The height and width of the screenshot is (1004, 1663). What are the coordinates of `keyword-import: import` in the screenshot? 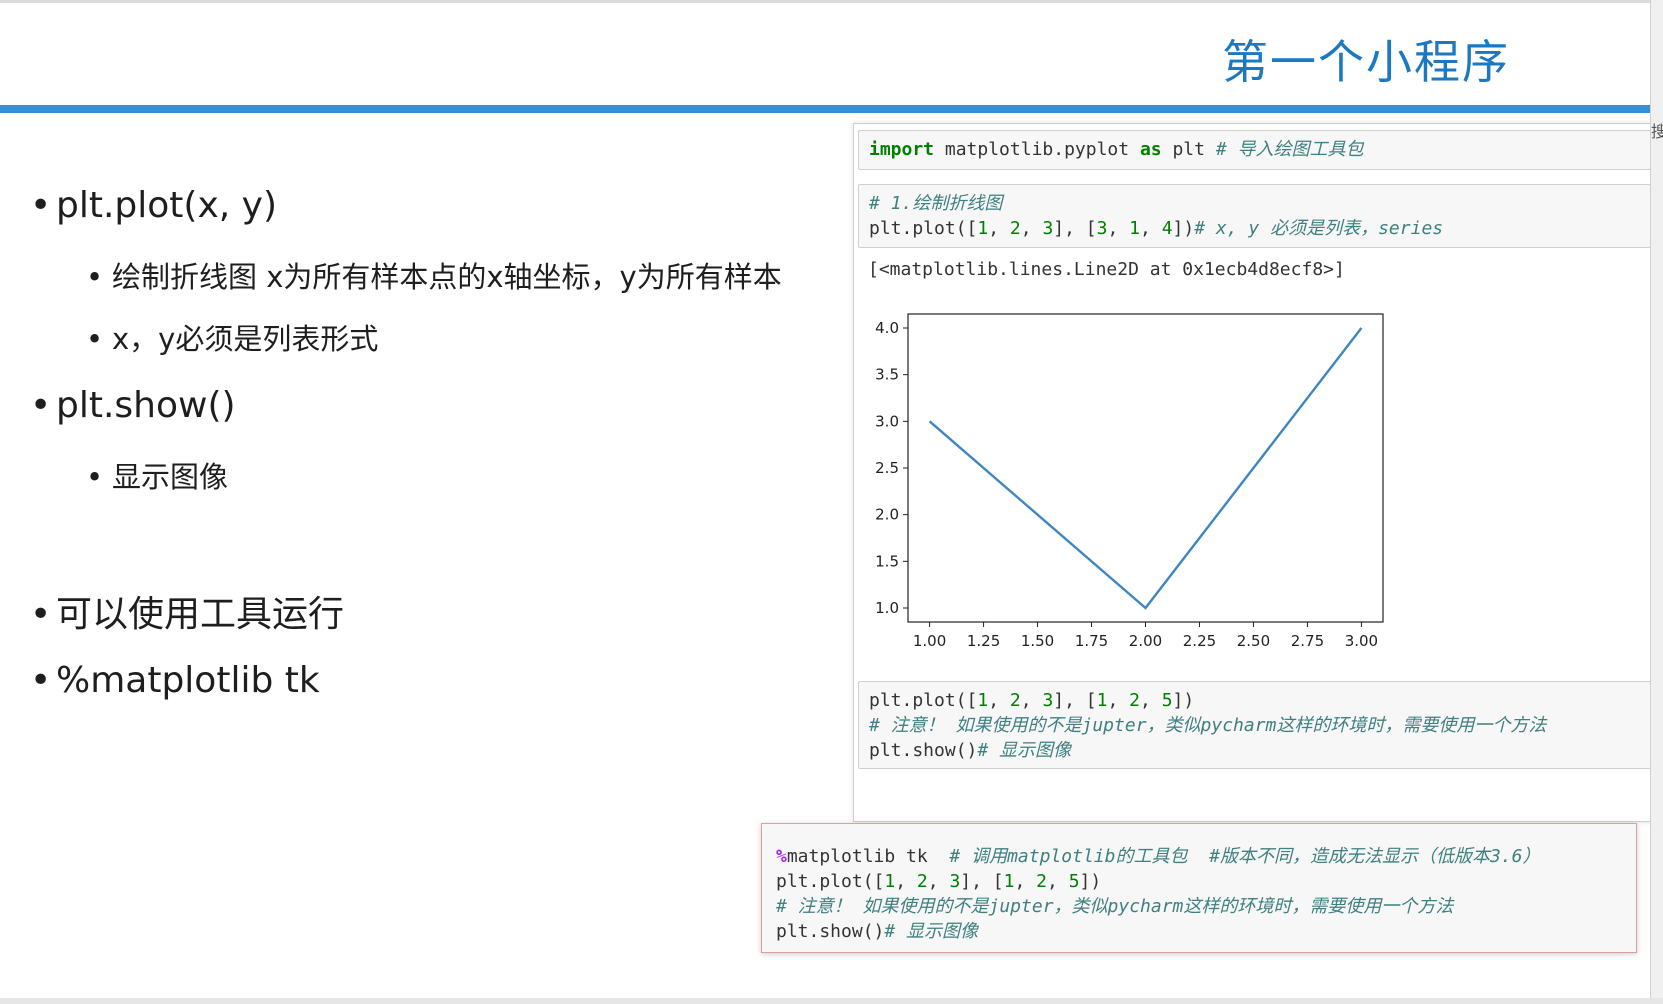 It's located at (902, 149).